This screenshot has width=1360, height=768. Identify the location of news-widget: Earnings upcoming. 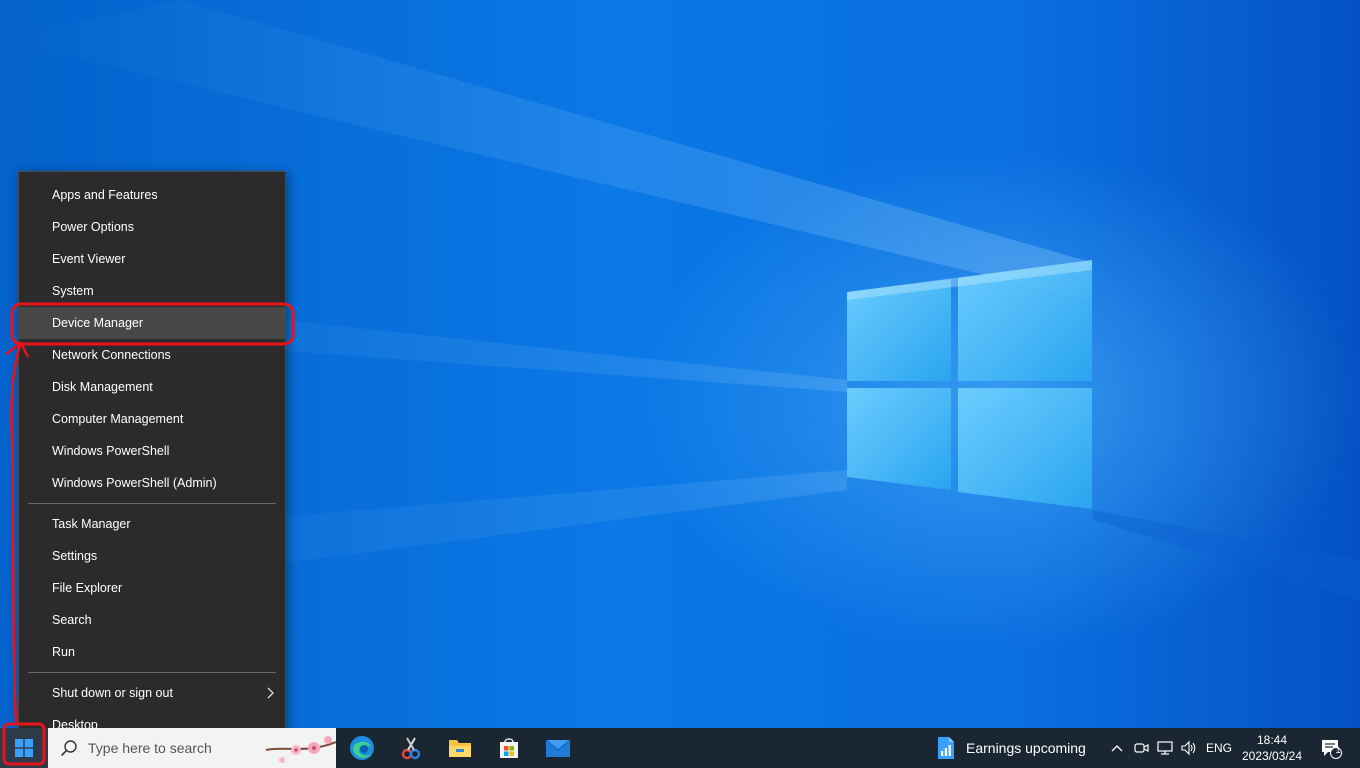
(1011, 748).